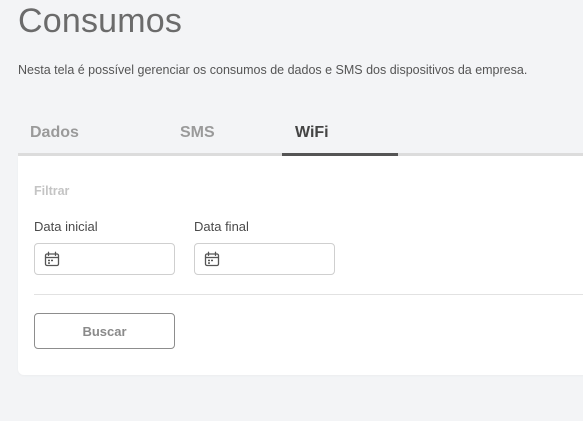 Image resolution: width=583 pixels, height=421 pixels. Describe the element at coordinates (100, 21) in the screenshot. I see `page-title: Consumos` at that location.